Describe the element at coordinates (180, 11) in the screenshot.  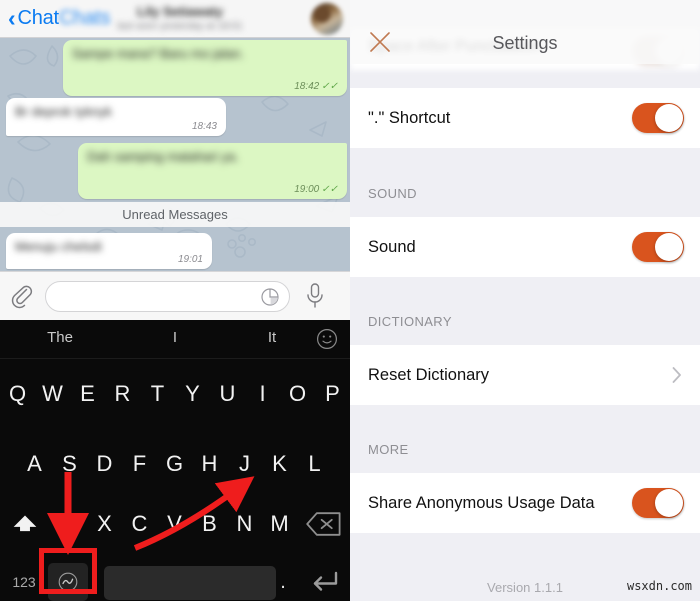
I see `contact-name: Lily Setiawaty` at that location.